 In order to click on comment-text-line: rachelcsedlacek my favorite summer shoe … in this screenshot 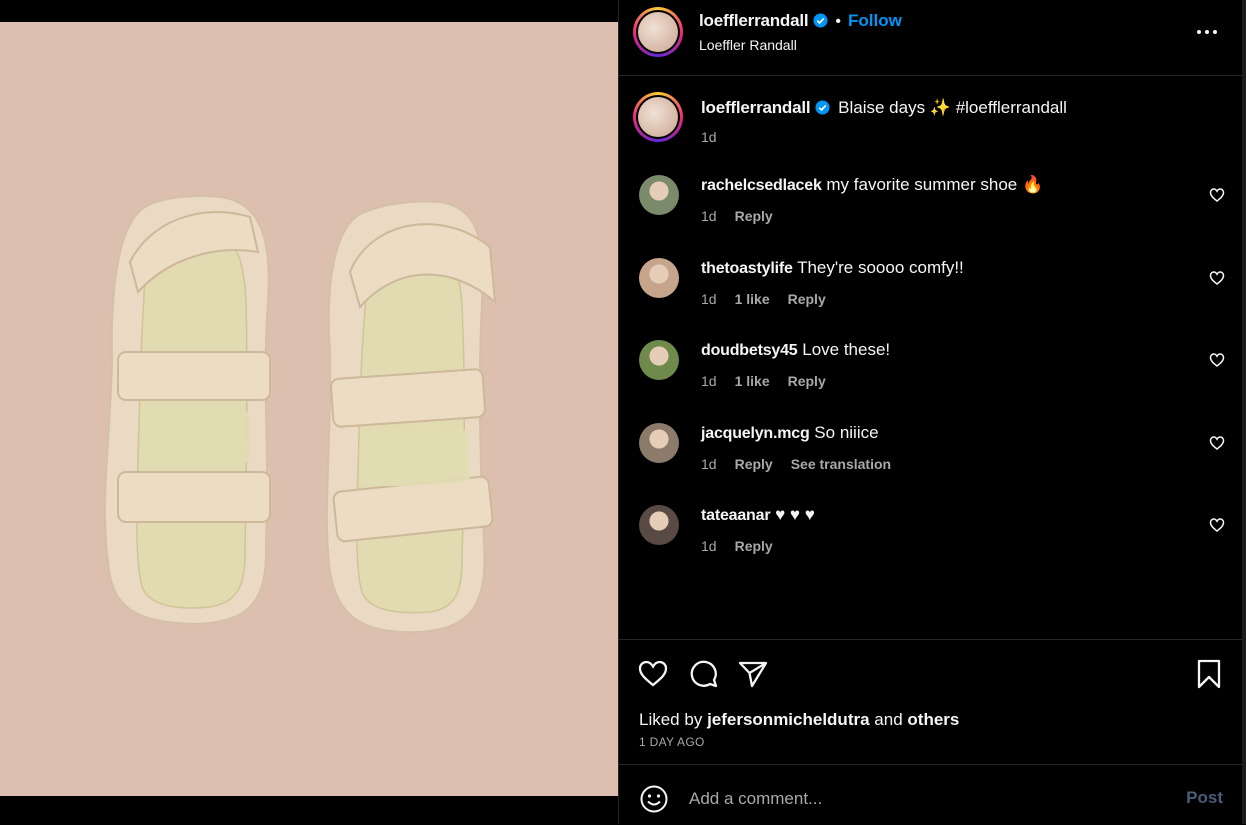, I will do `click(872, 185)`.